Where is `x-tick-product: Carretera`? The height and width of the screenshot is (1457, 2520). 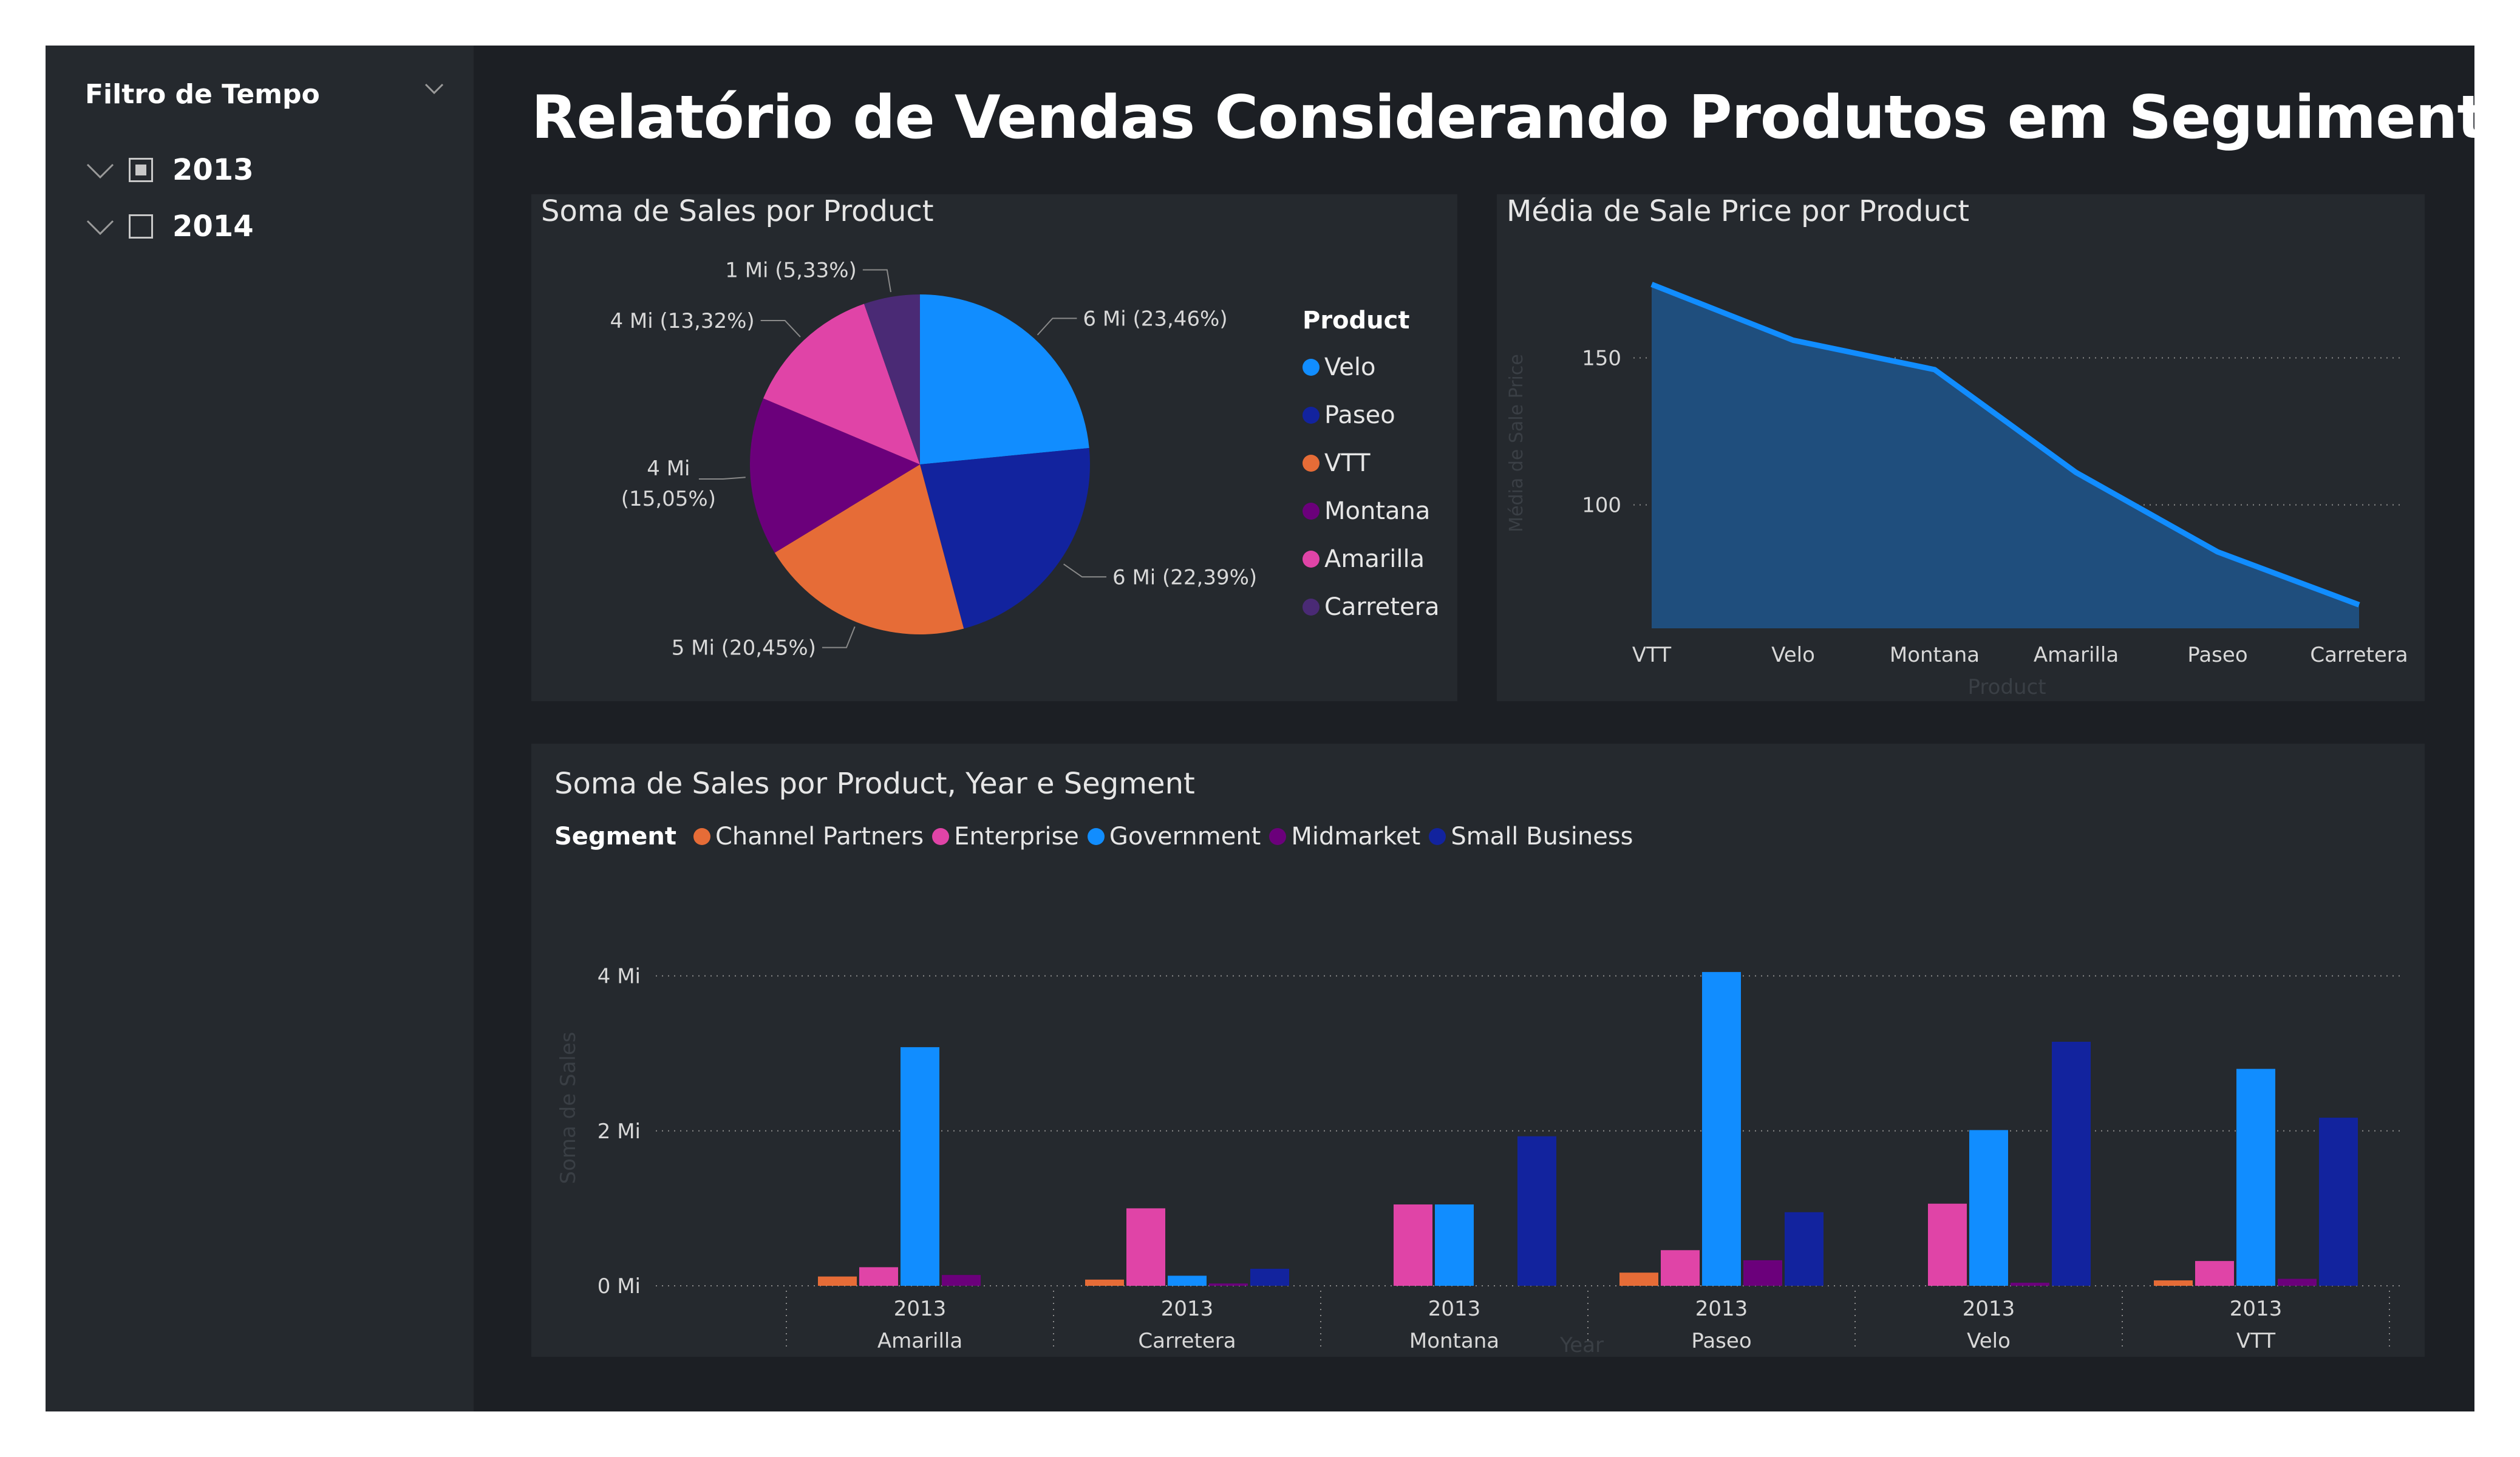 x-tick-product: Carretera is located at coordinates (1187, 1341).